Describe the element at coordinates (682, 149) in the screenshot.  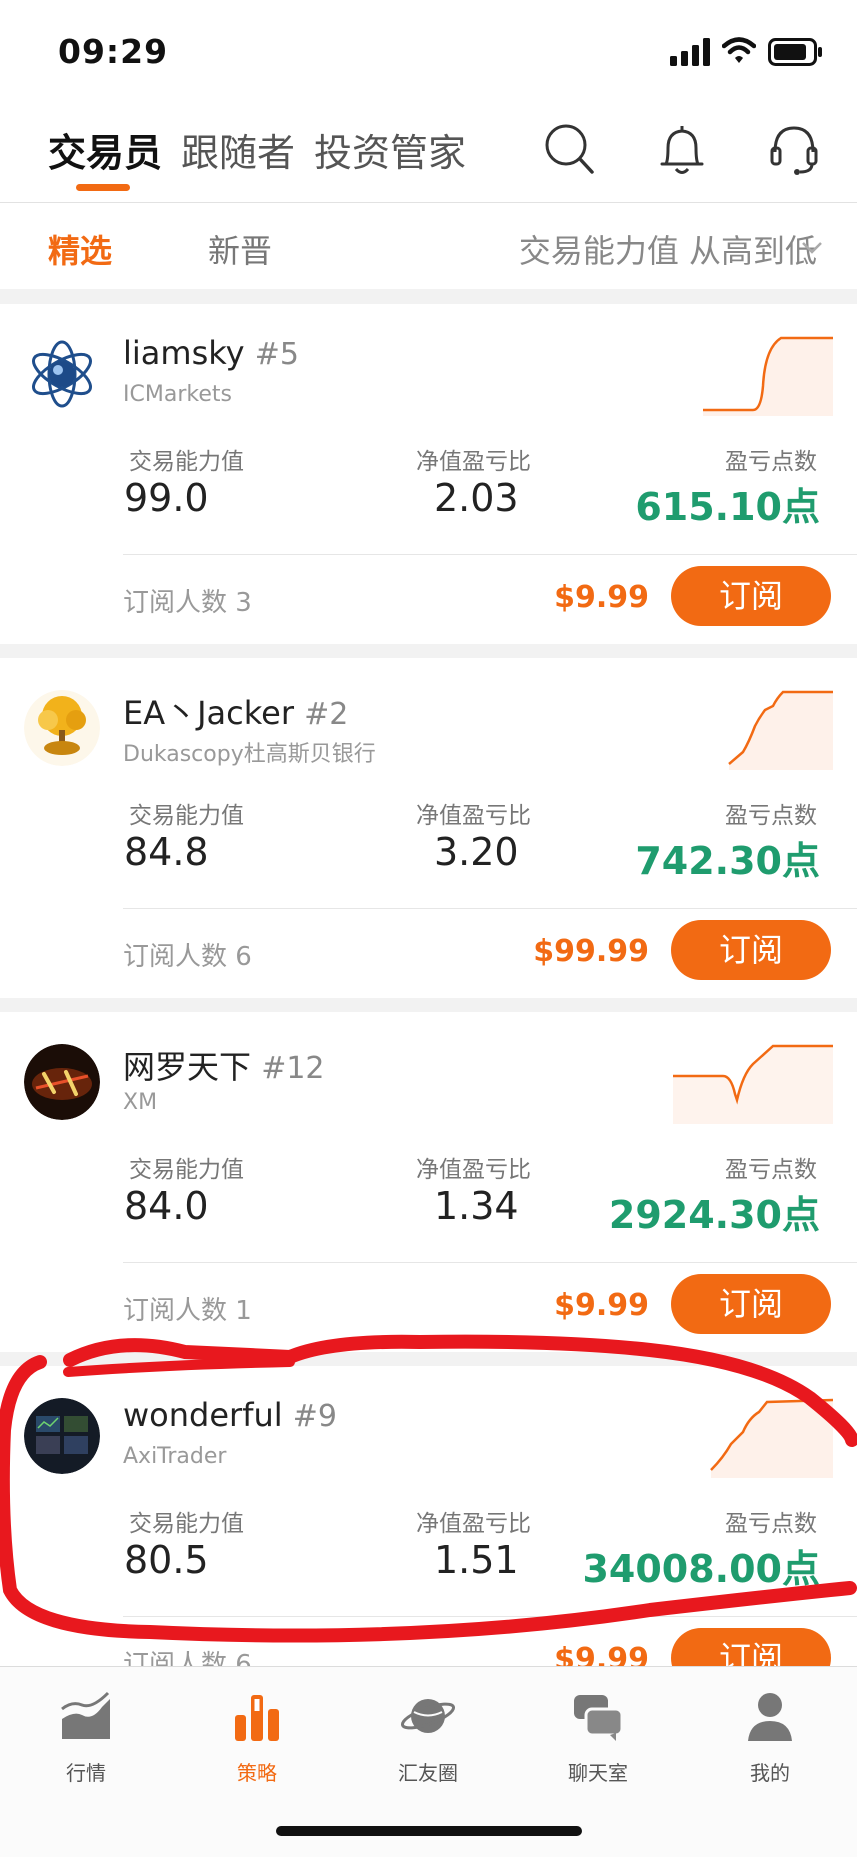
I see `bell-icon` at that location.